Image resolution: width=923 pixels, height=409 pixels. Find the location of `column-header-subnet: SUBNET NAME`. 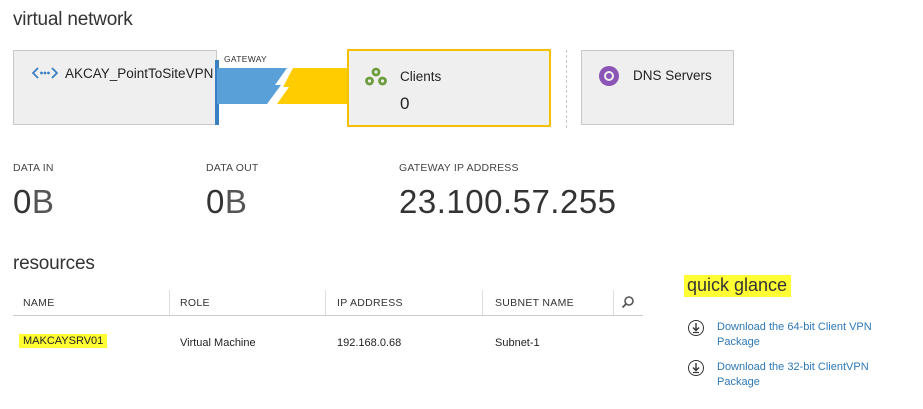

column-header-subnet: SUBNET NAME is located at coordinates (534, 303).